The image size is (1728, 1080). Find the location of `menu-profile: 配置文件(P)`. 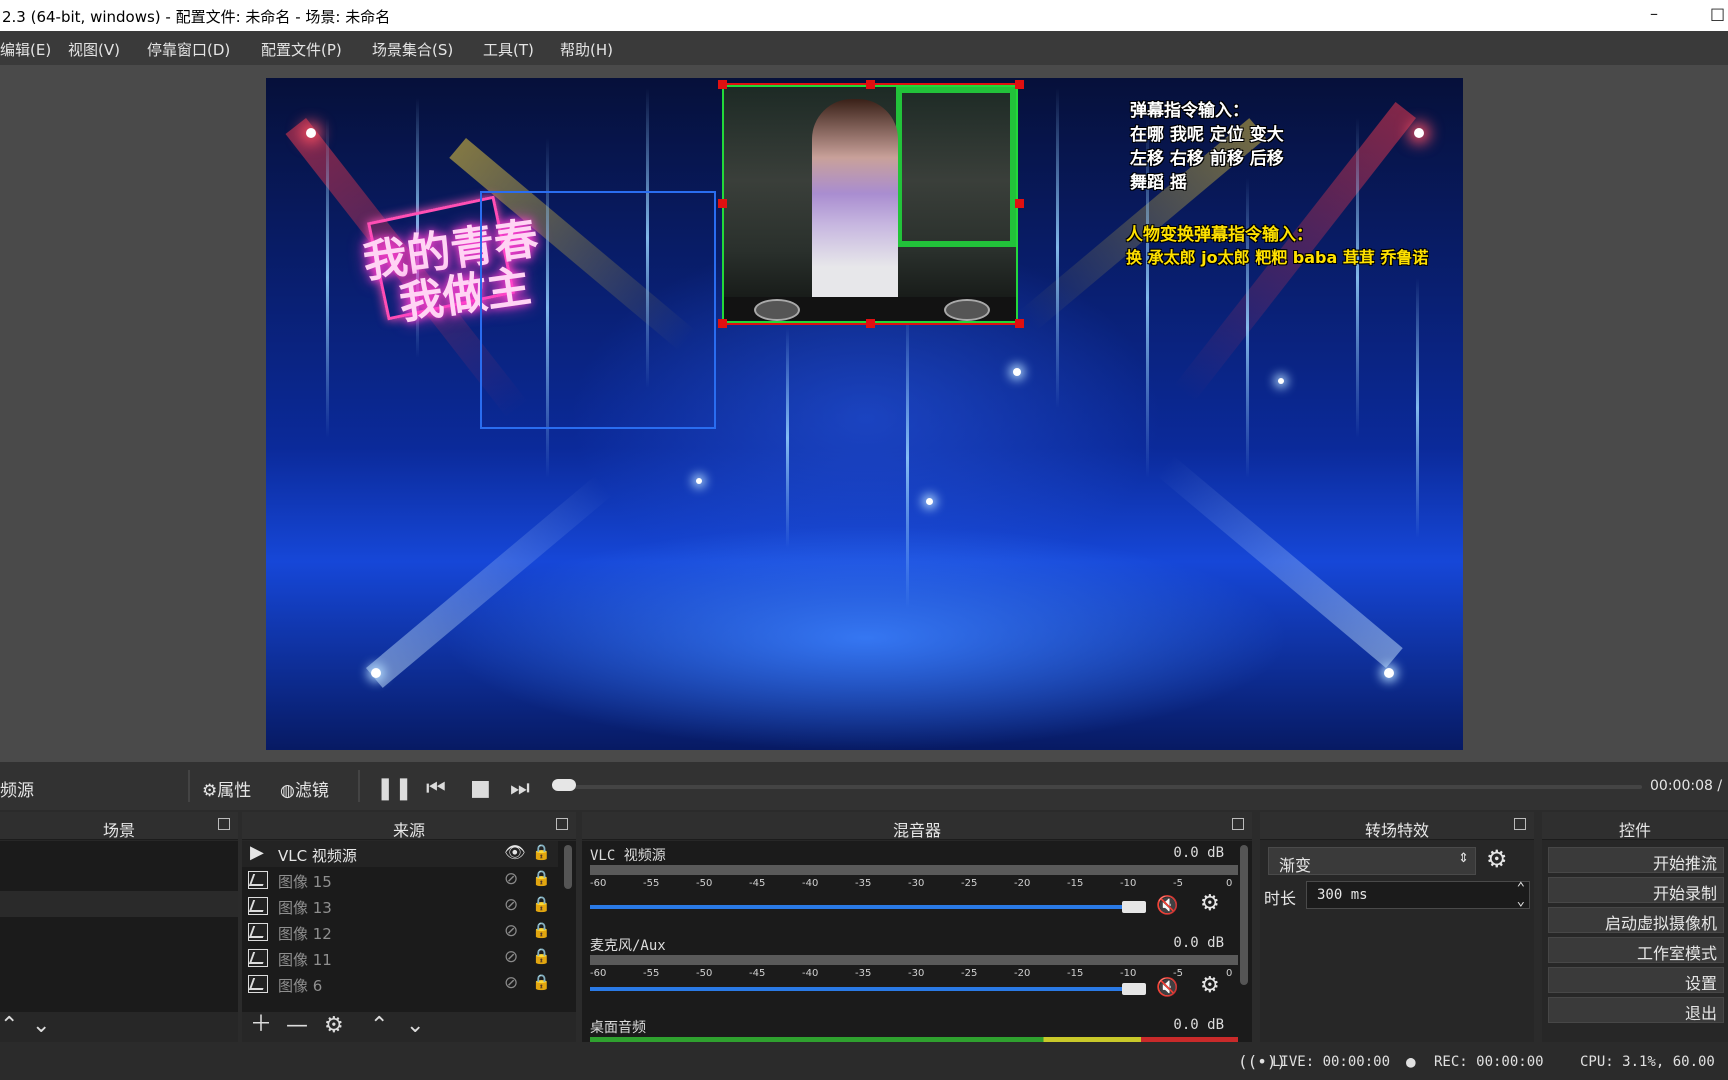

menu-profile: 配置文件(P) is located at coordinates (301, 49).